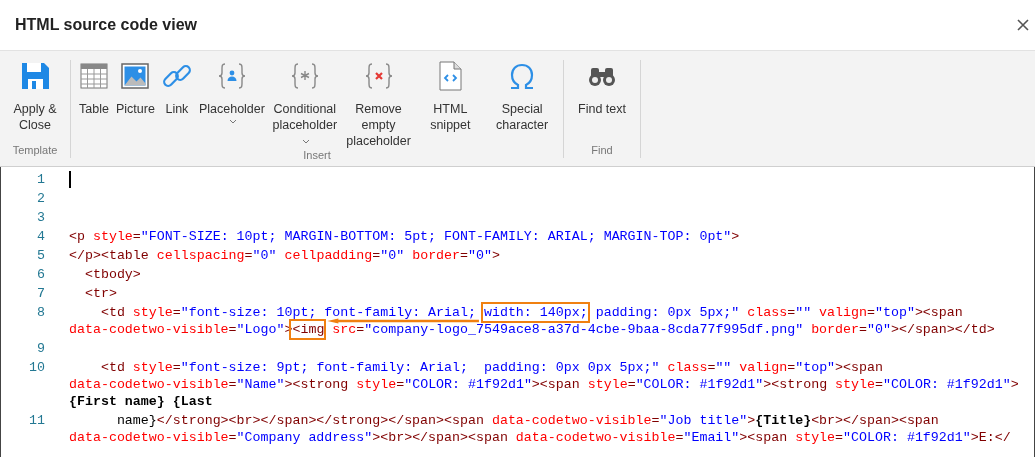 This screenshot has height=457, width=1035. Describe the element at coordinates (40, 179) in the screenshot. I see `line-number: 1` at that location.